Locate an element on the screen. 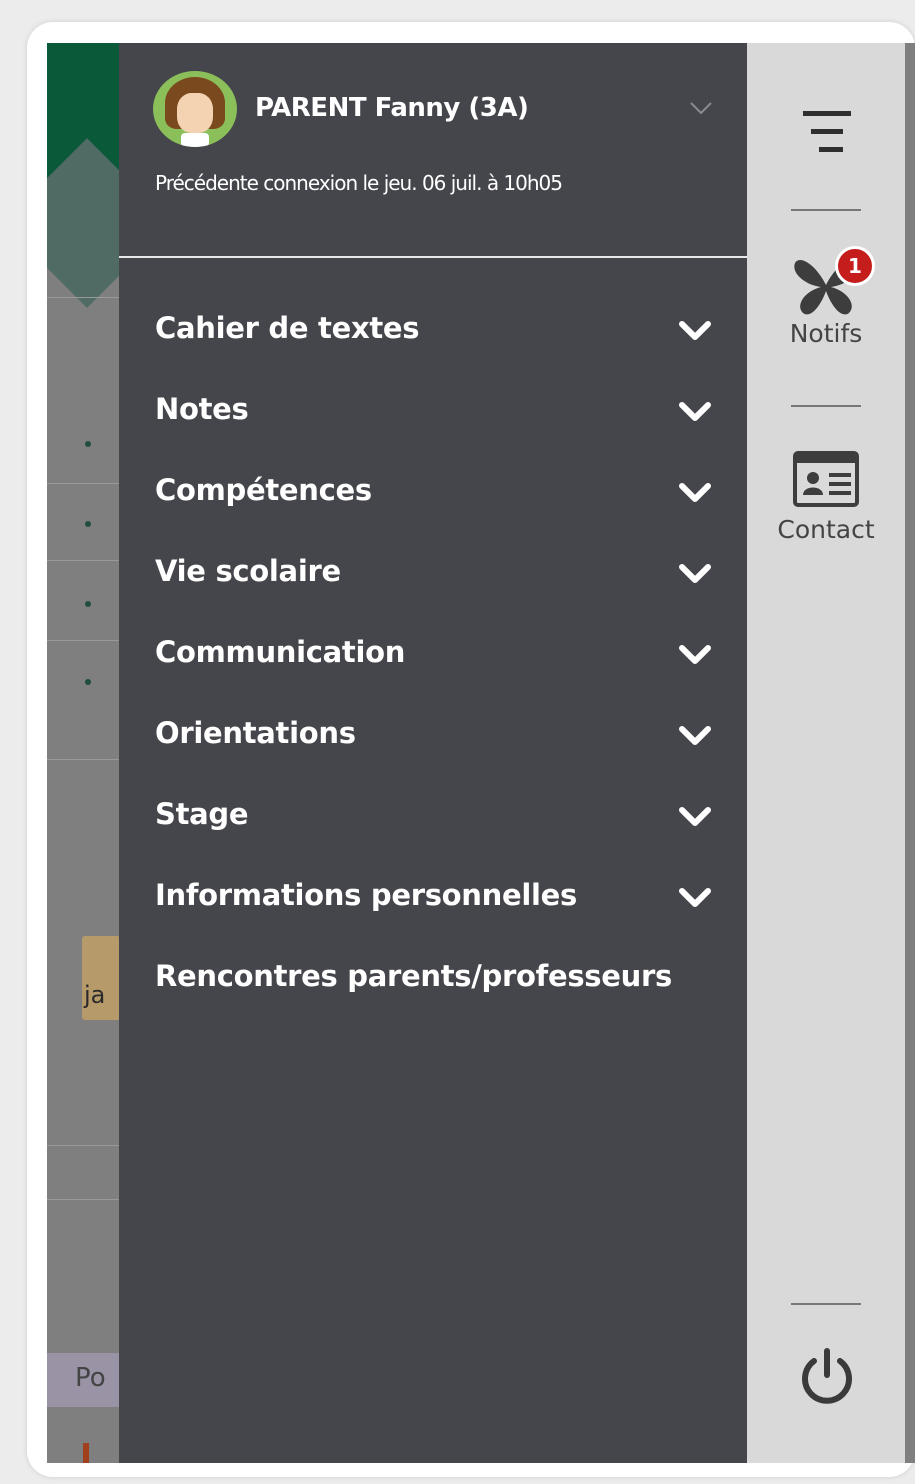 The height and width of the screenshot is (1484, 915). background-marker is located at coordinates (86, 1453).